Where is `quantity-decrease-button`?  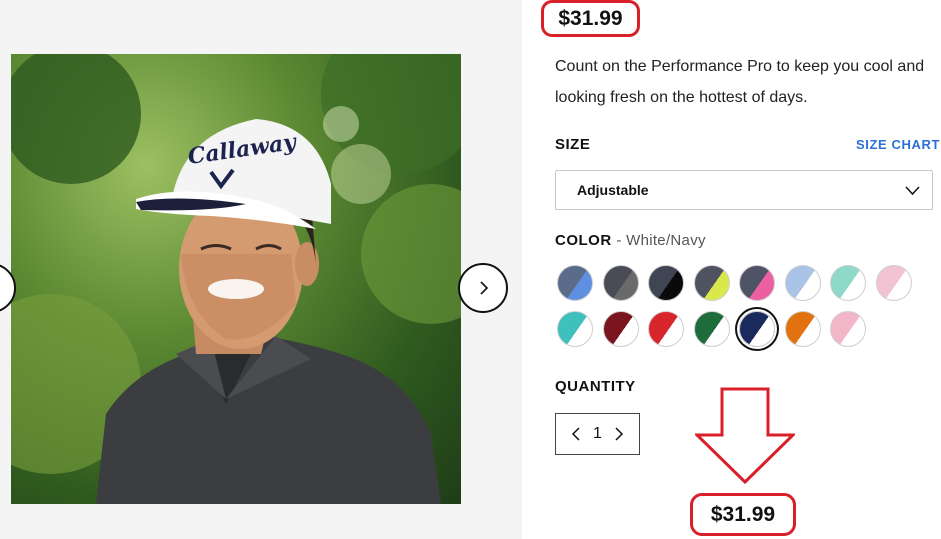
quantity-decrease-button is located at coordinates (576, 434).